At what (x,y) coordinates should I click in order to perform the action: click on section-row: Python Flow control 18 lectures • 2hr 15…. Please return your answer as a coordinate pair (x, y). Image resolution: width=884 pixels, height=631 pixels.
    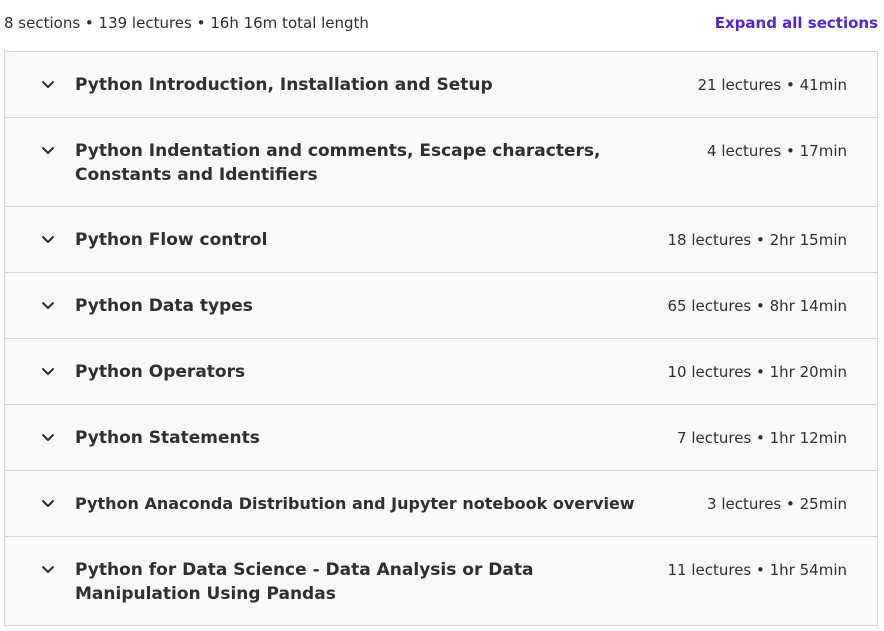
    Looking at the image, I should click on (441, 240).